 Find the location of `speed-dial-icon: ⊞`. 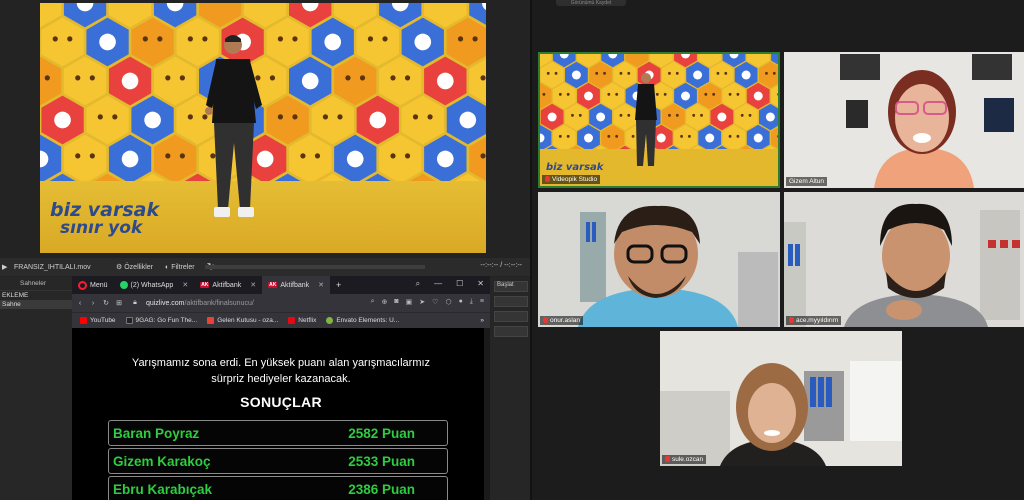

speed-dial-icon: ⊞ is located at coordinates (119, 303).